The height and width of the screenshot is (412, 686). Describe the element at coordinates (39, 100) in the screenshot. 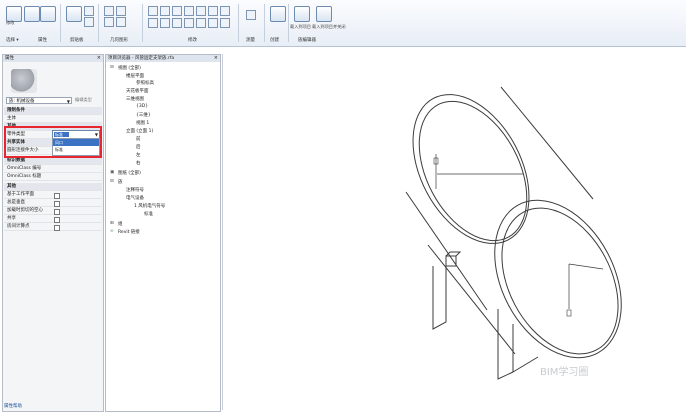

I see `type-selector: 族: 机械设备 ▼` at that location.